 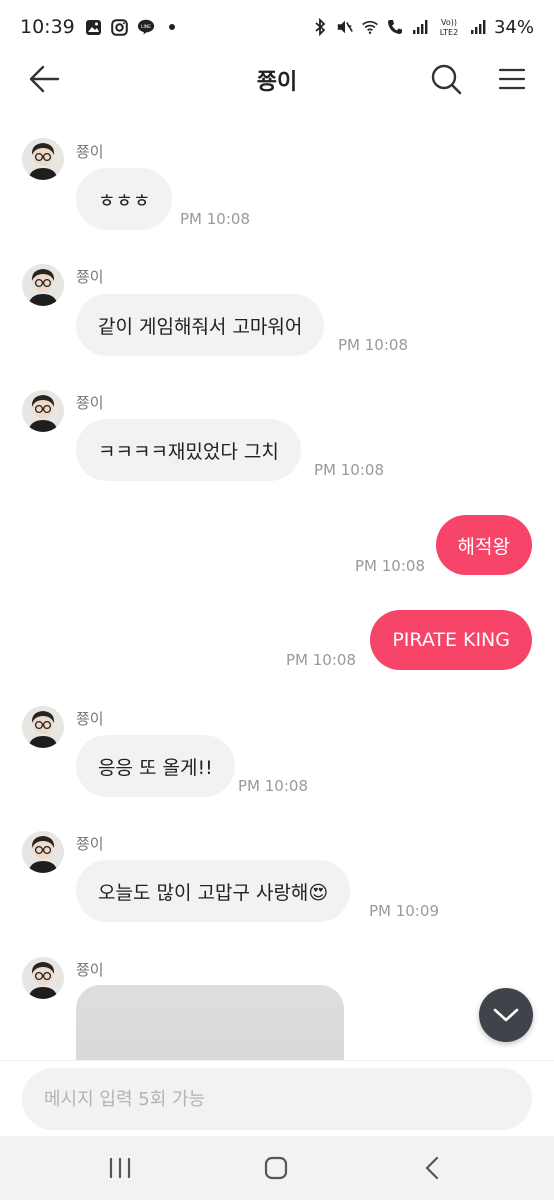 I want to click on image-message, so click(x=210, y=1022).